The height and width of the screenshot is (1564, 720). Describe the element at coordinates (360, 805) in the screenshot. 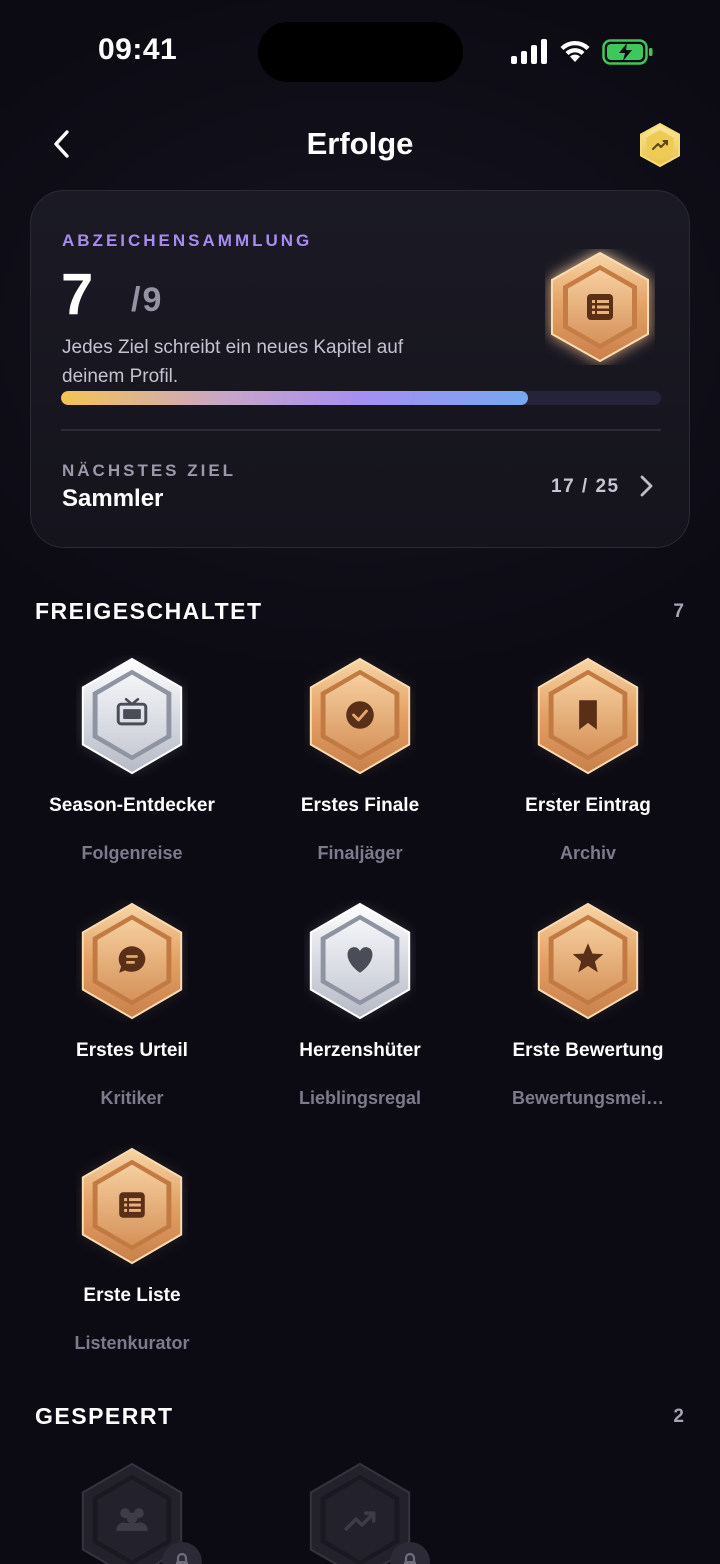

I see `badge-name: Erstes Finale` at that location.